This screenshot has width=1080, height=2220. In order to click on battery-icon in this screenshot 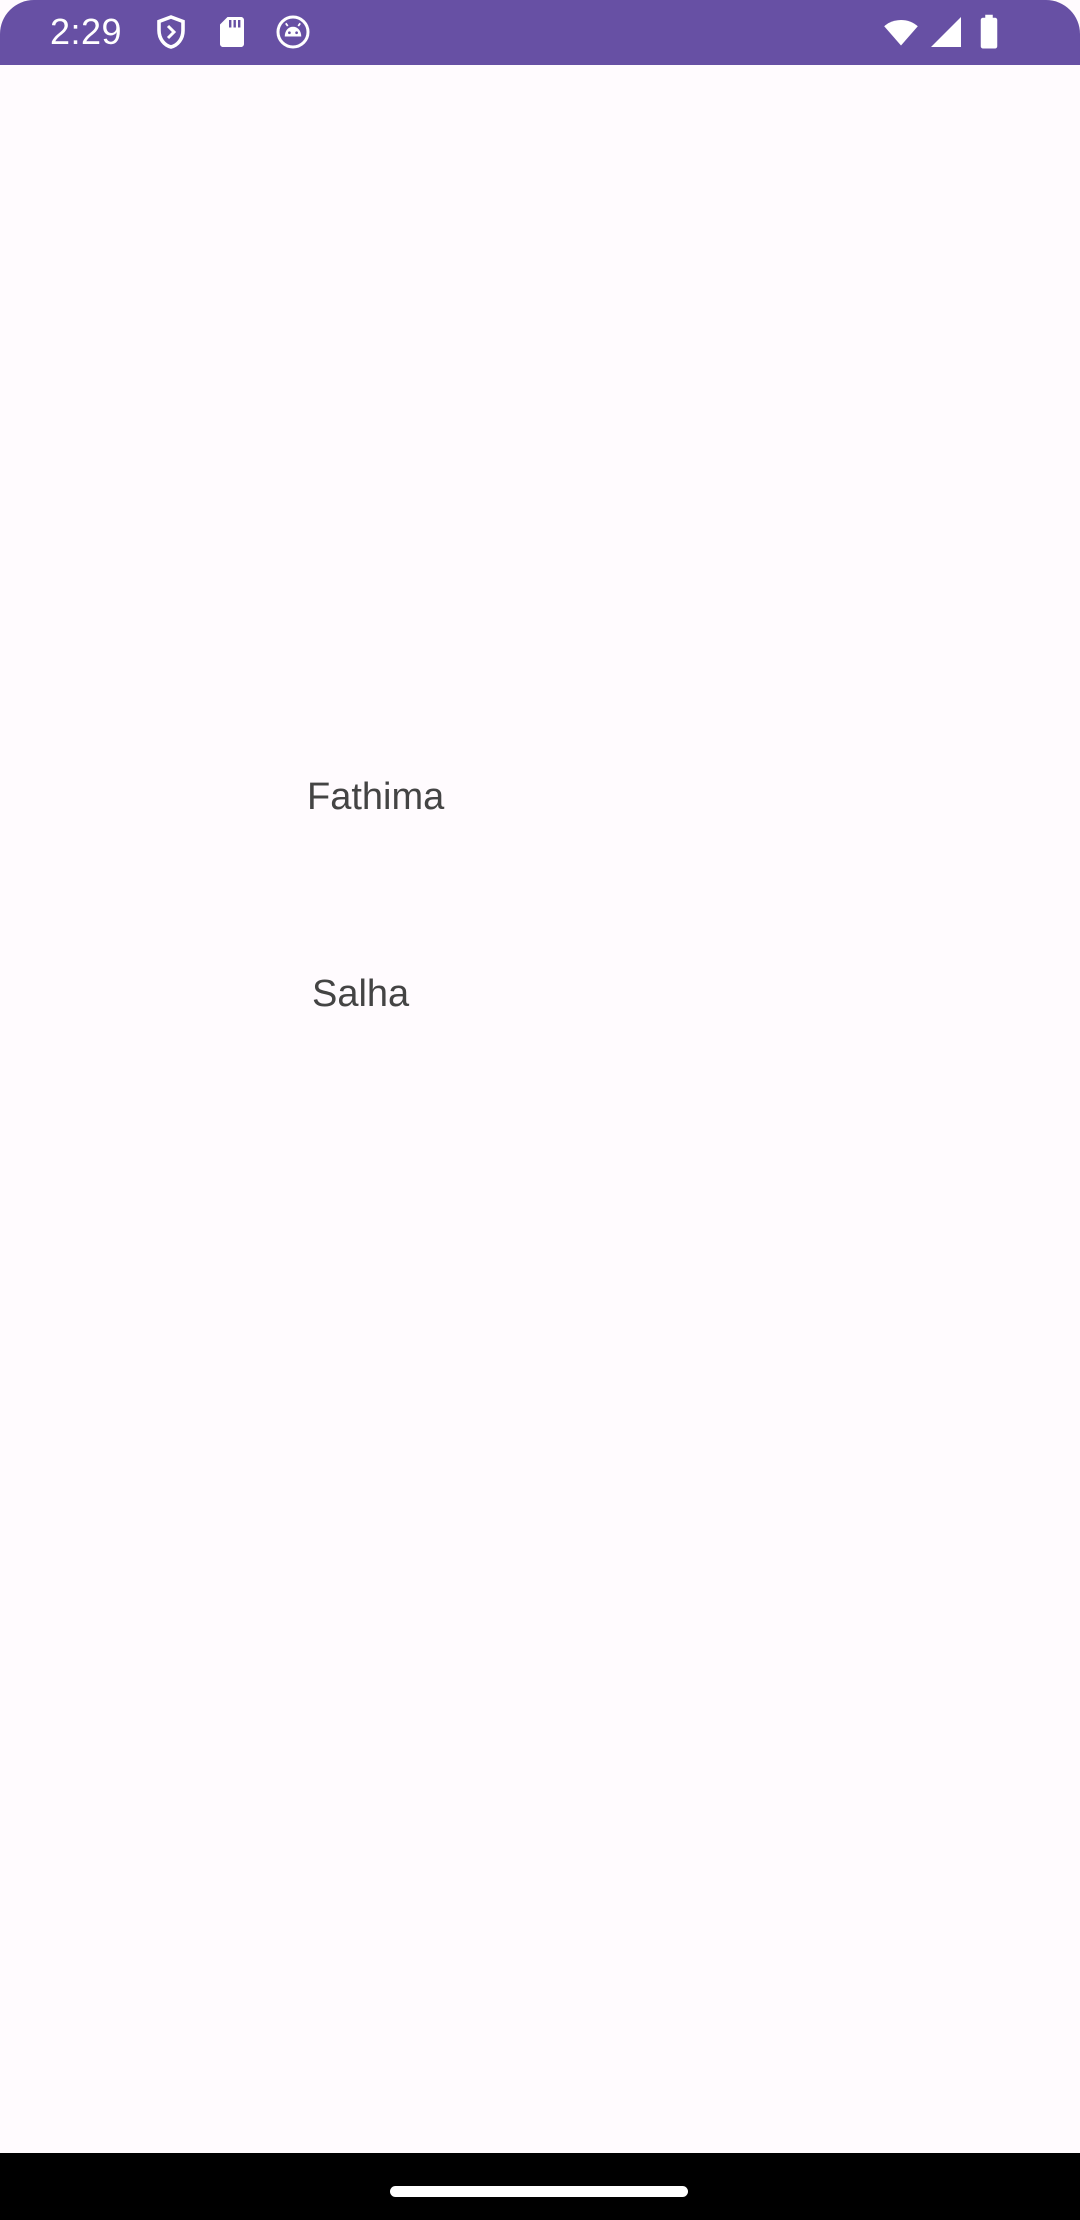, I will do `click(989, 32)`.